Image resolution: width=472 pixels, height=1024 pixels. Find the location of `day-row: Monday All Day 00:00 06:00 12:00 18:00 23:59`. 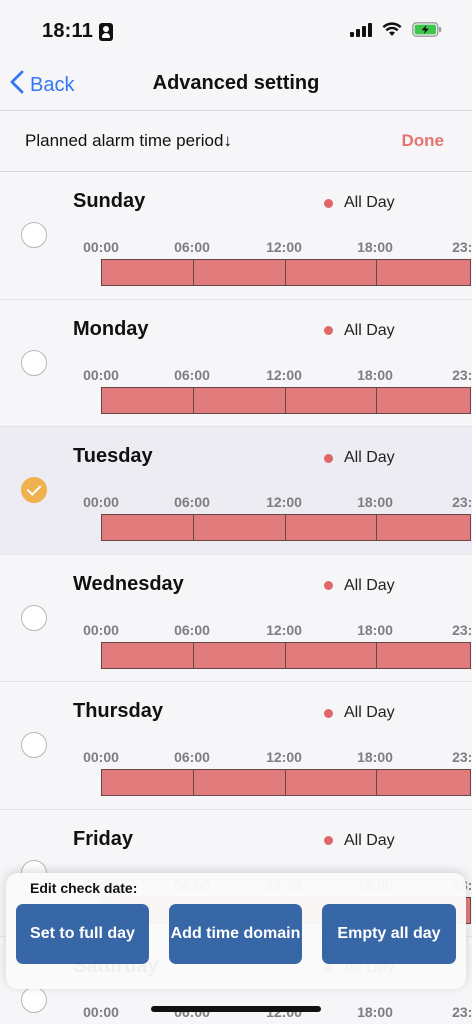

day-row: Monday All Day 00:00 06:00 12:00 18:00 23:59 is located at coordinates (236, 363).